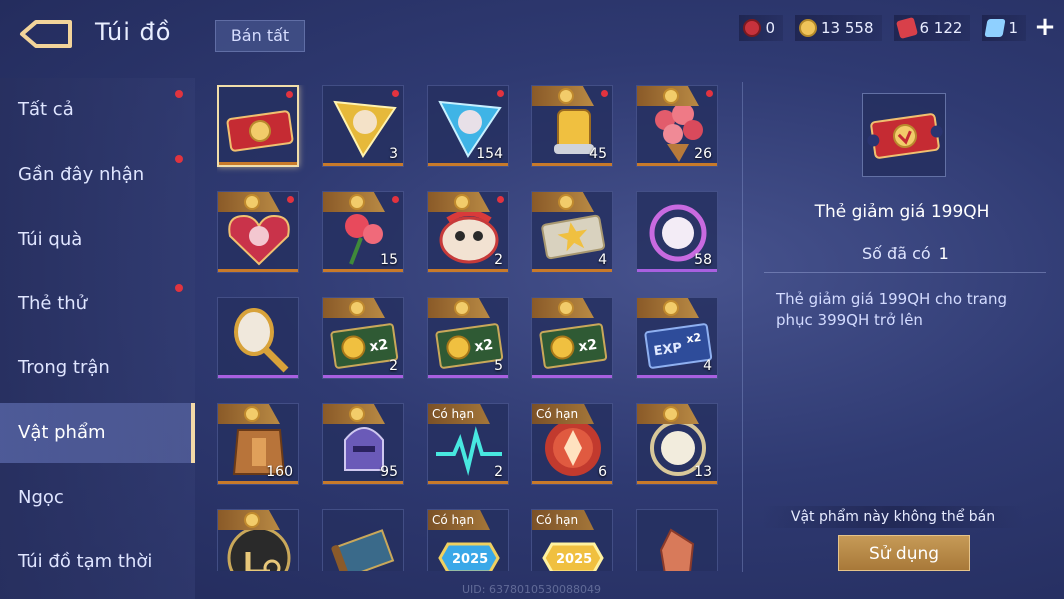 The image size is (1064, 599). What do you see at coordinates (97, 240) in the screenshot?
I see `sidebar-item-gift-bag: Túi quà` at bounding box center [97, 240].